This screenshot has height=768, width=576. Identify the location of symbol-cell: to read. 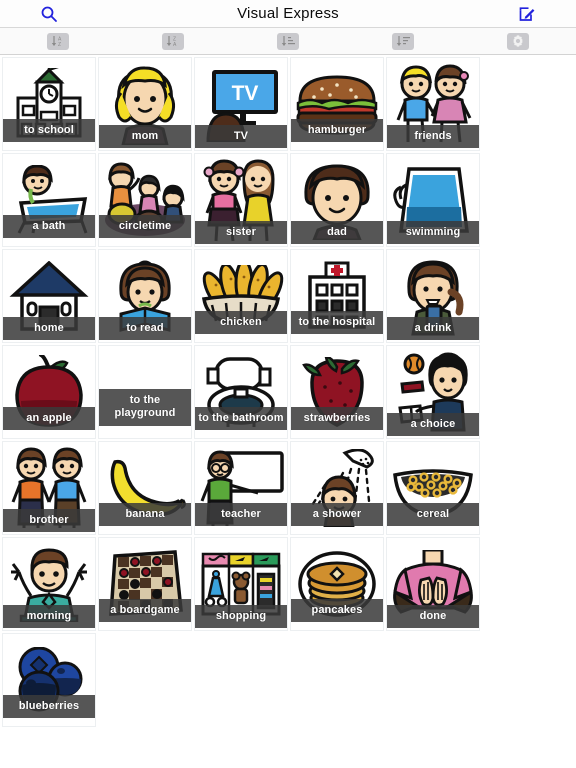
(145, 296).